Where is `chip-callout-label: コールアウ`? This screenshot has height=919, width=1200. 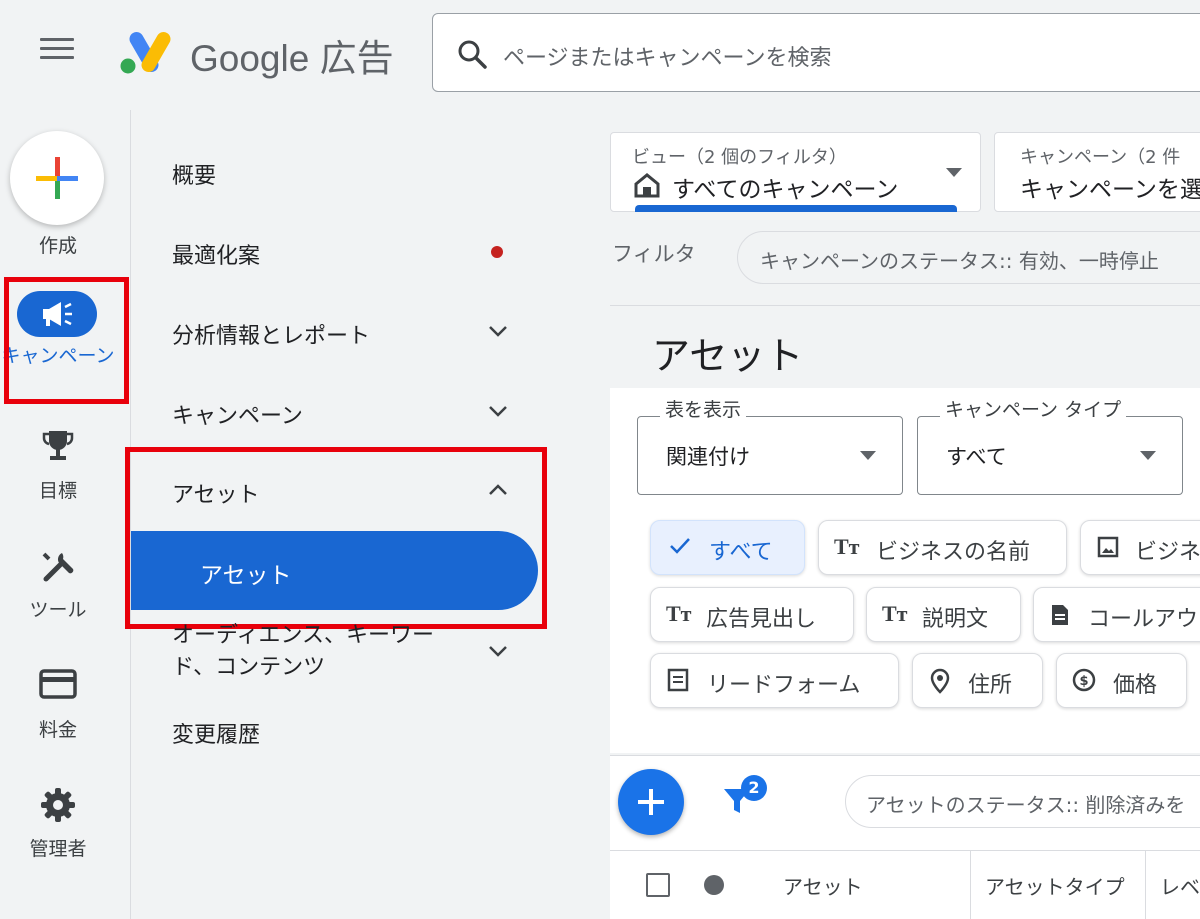
chip-callout-label: コールアウ is located at coordinates (1143, 619).